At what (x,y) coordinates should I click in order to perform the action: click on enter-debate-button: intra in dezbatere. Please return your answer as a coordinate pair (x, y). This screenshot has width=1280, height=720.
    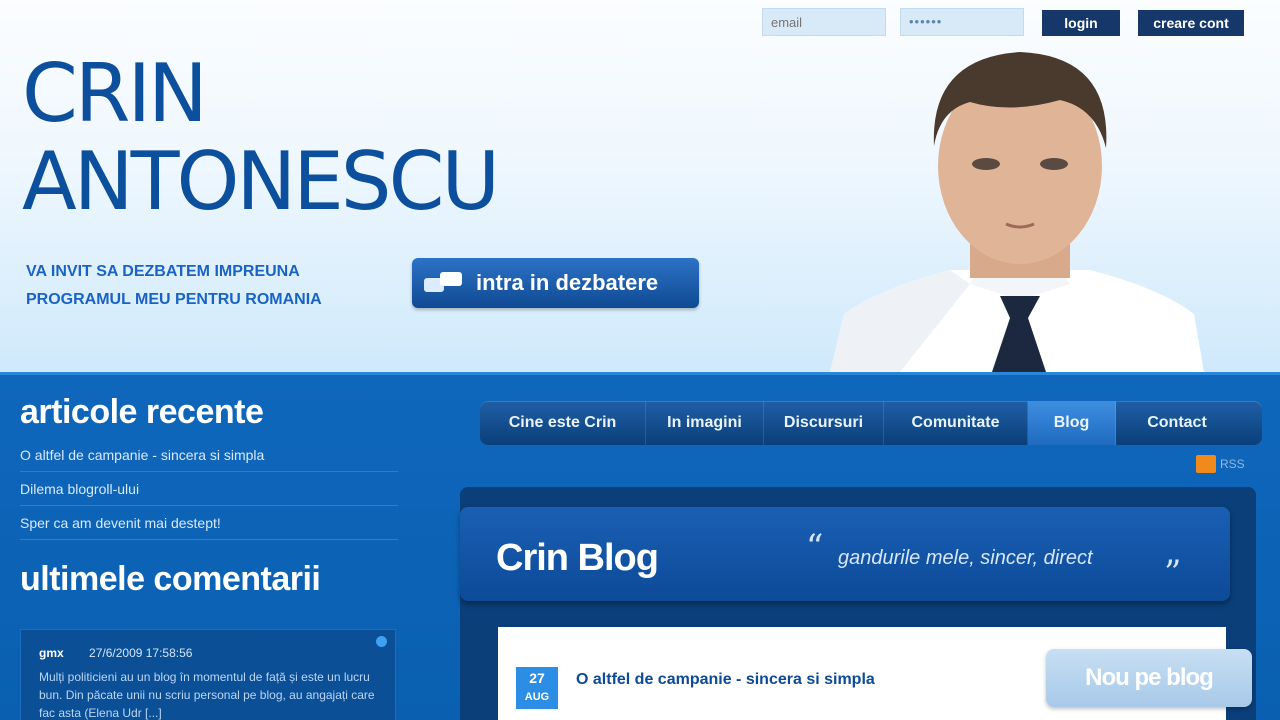
    Looking at the image, I should click on (555, 283).